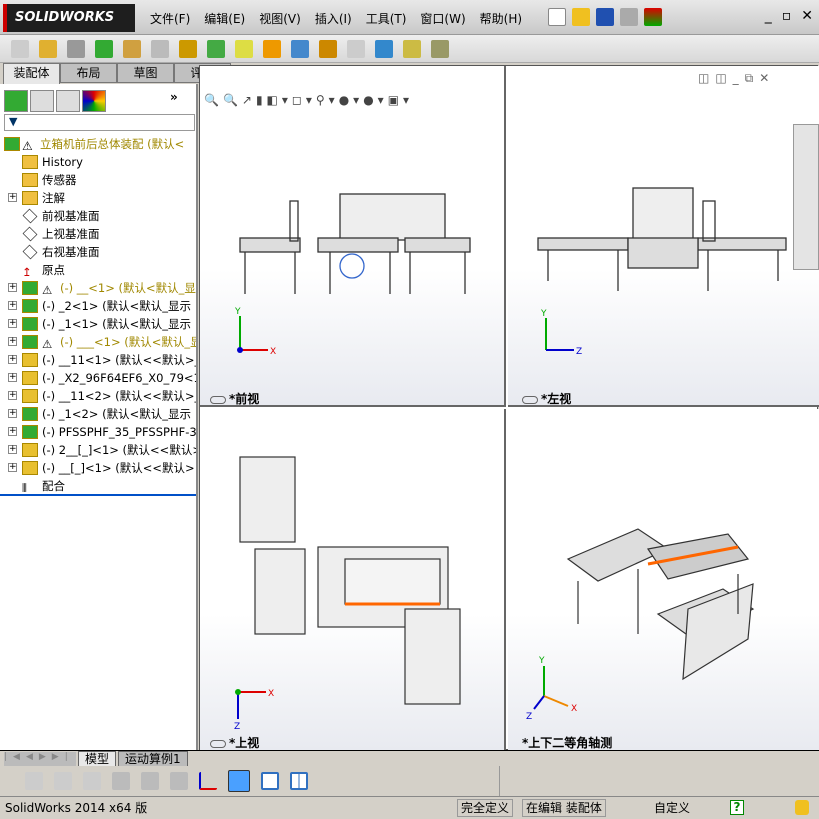 The image size is (819, 819). I want to click on tree-item: + 注解, so click(98, 198).